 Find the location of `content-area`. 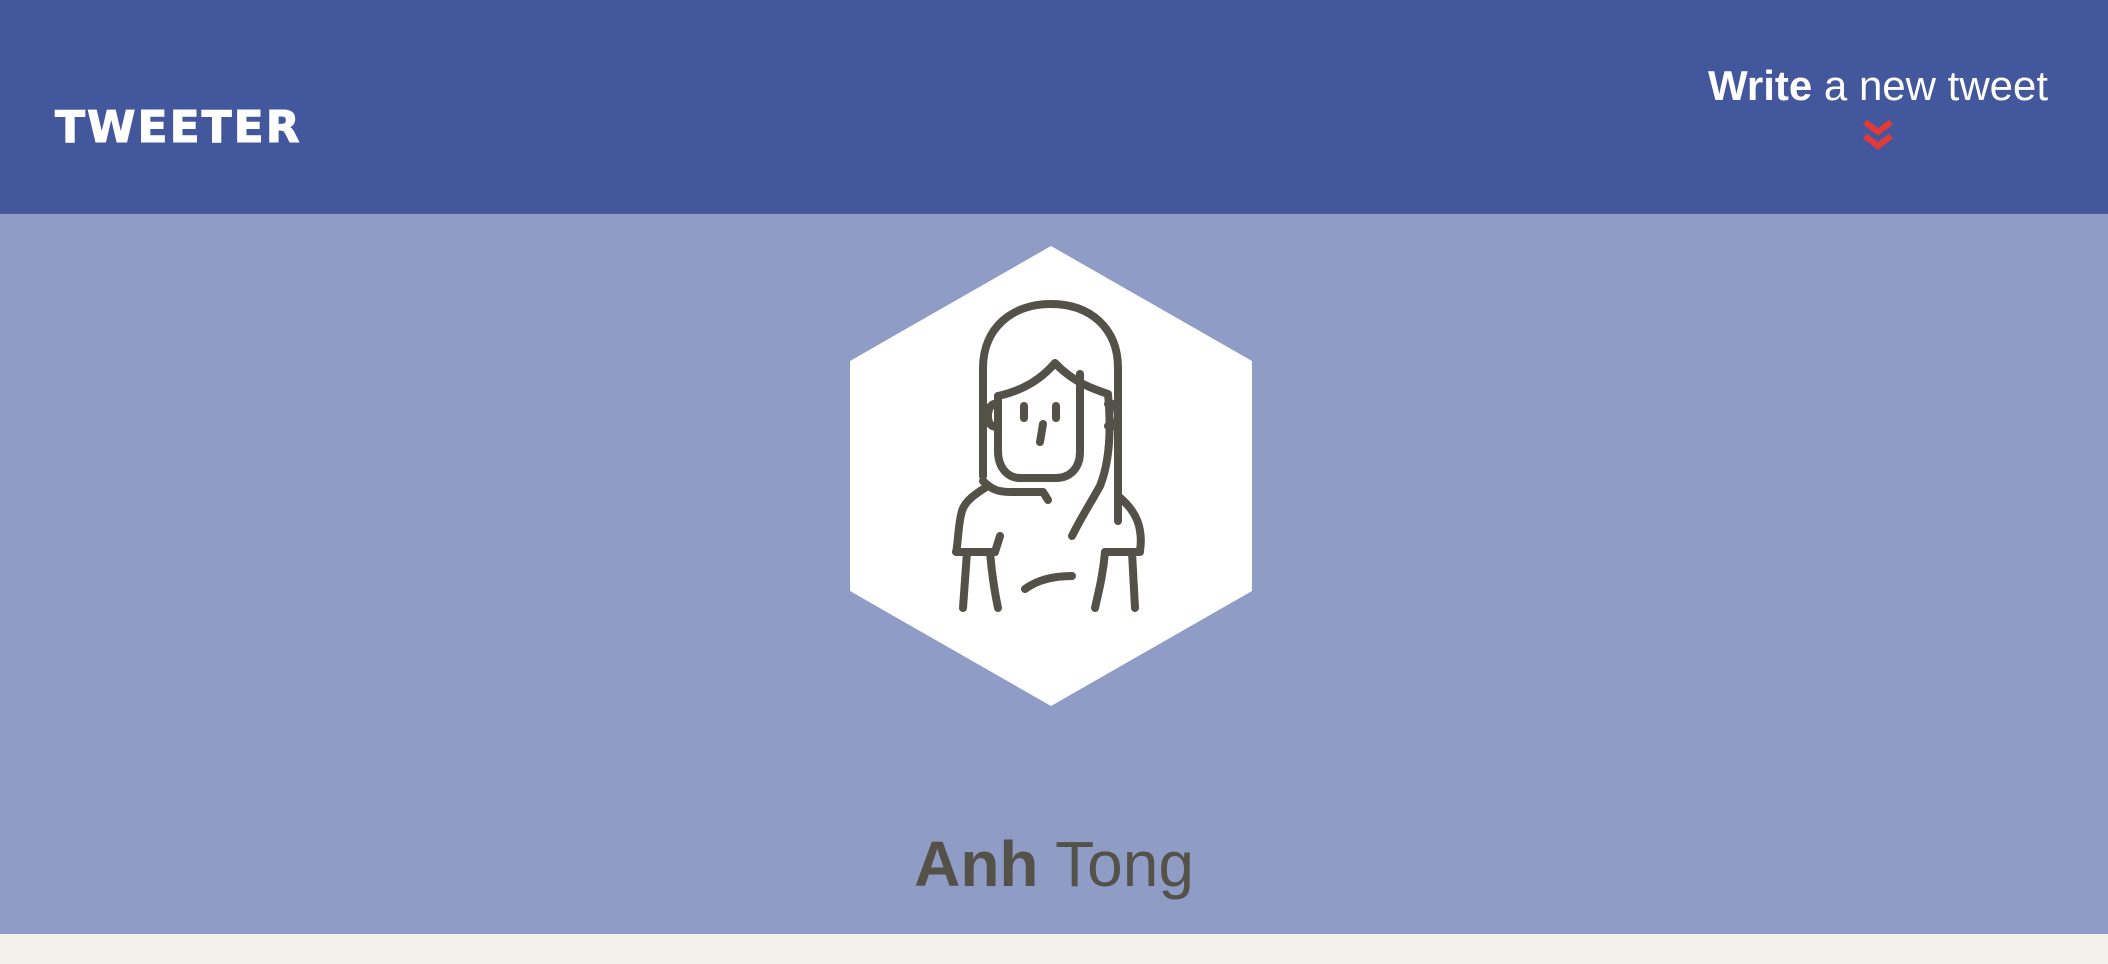

content-area is located at coordinates (1054, 949).